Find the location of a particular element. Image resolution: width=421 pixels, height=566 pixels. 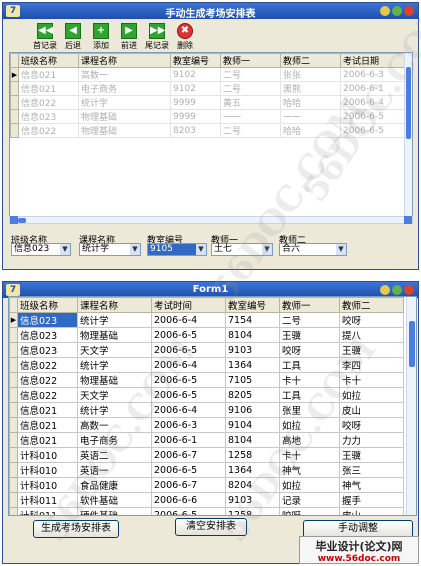

table-cell: 张里 is located at coordinates (309, 410).